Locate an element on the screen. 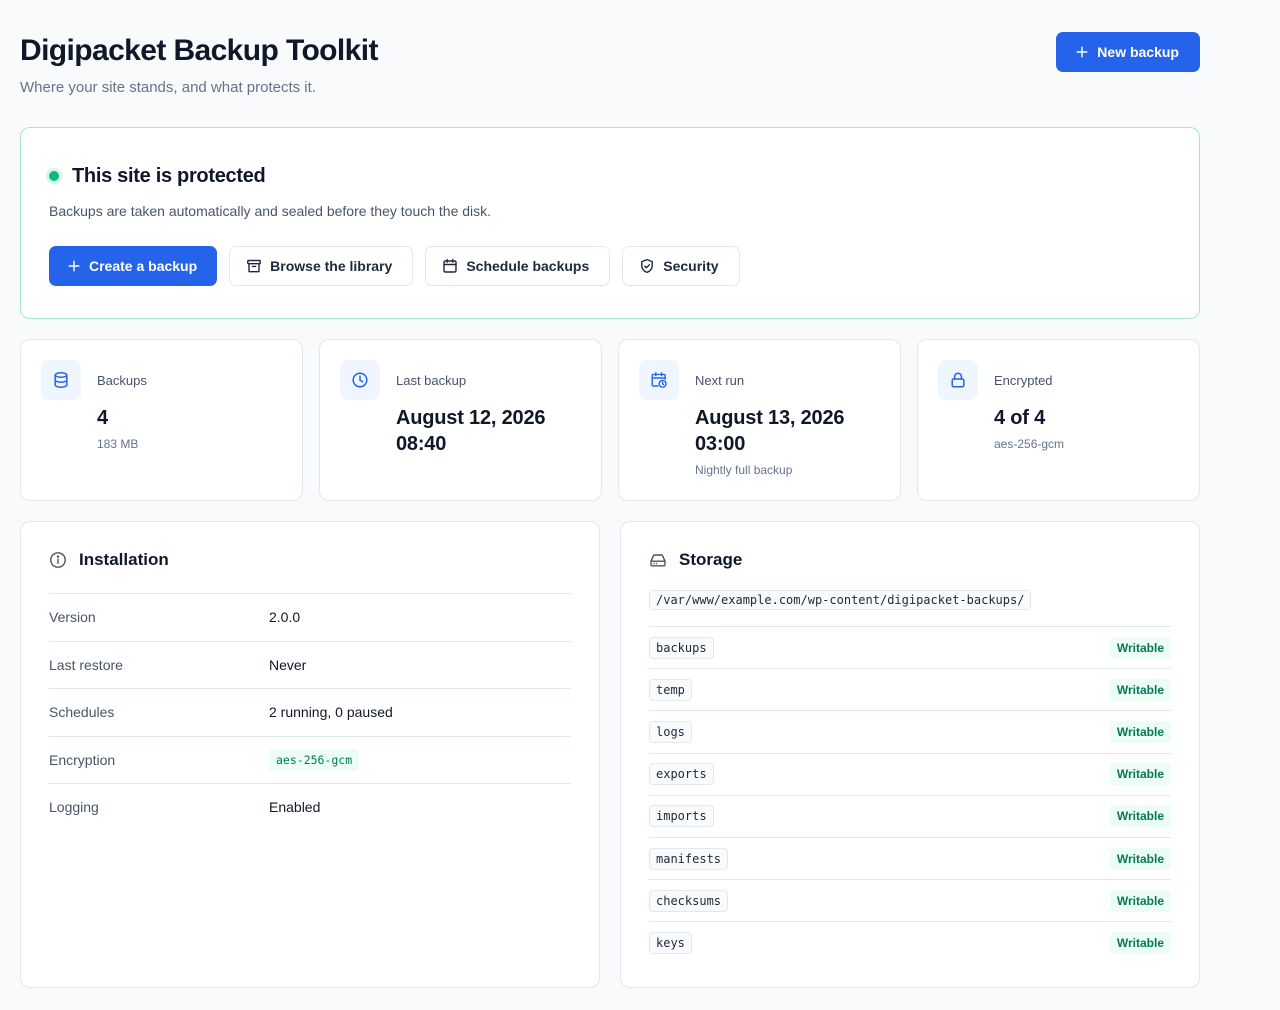  stat-value: August 12, 2026 08:40 is located at coordinates (471, 431).